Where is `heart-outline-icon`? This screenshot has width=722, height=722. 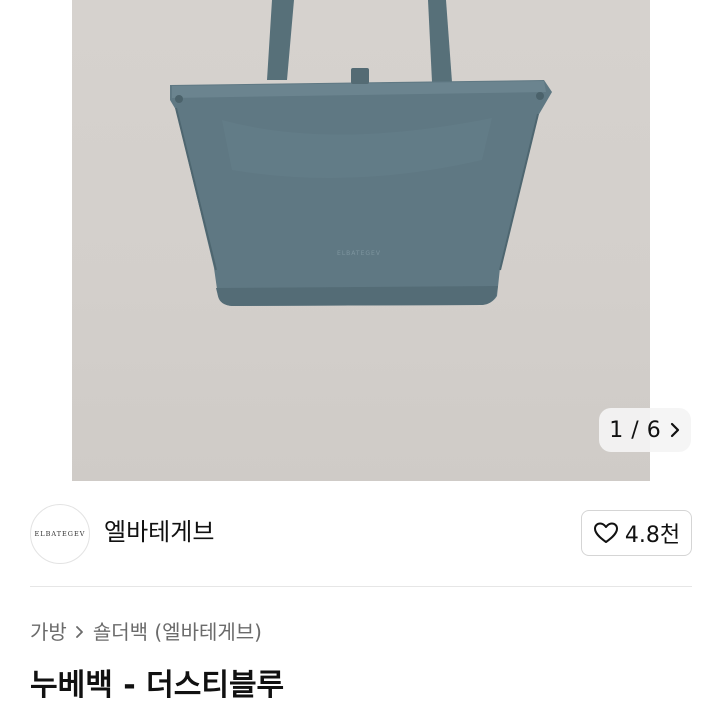 heart-outline-icon is located at coordinates (605, 532).